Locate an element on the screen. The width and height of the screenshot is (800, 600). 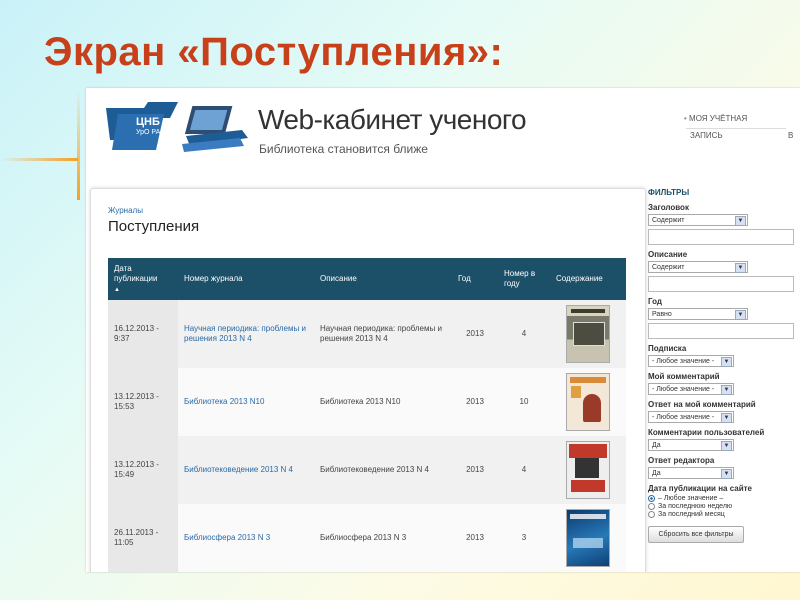
cell-description: Библиотека 2013 N10 is located at coordinates (383, 402).